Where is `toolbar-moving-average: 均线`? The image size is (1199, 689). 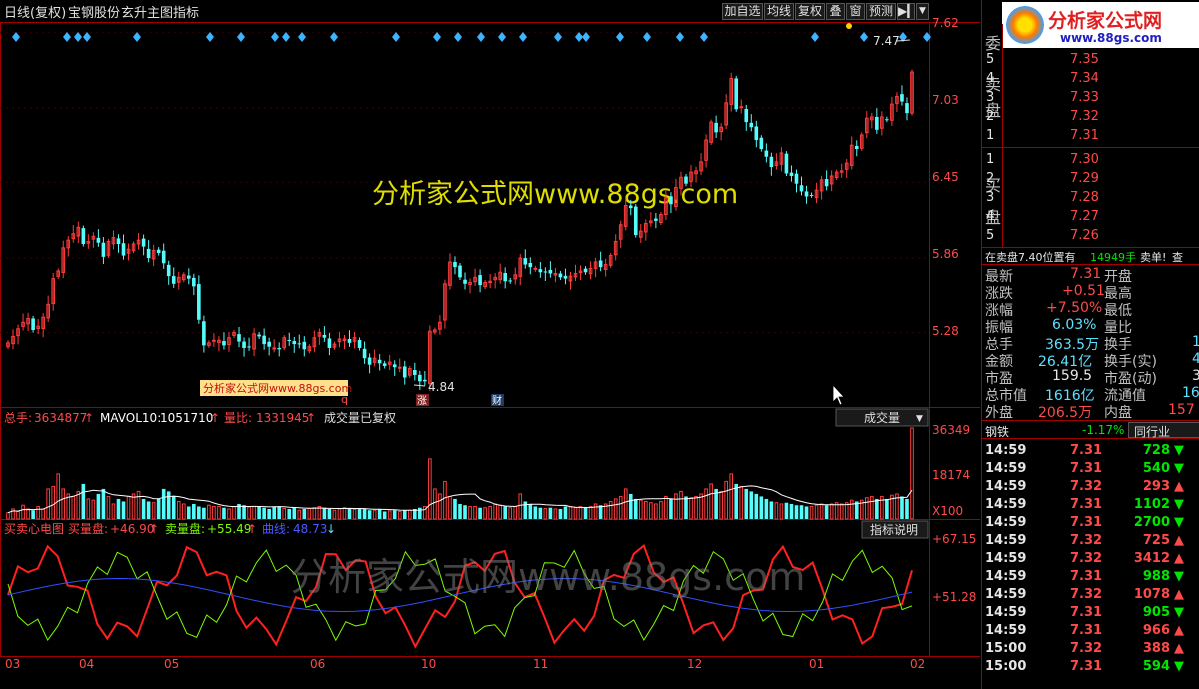
toolbar-moving-average: 均线 is located at coordinates (779, 11).